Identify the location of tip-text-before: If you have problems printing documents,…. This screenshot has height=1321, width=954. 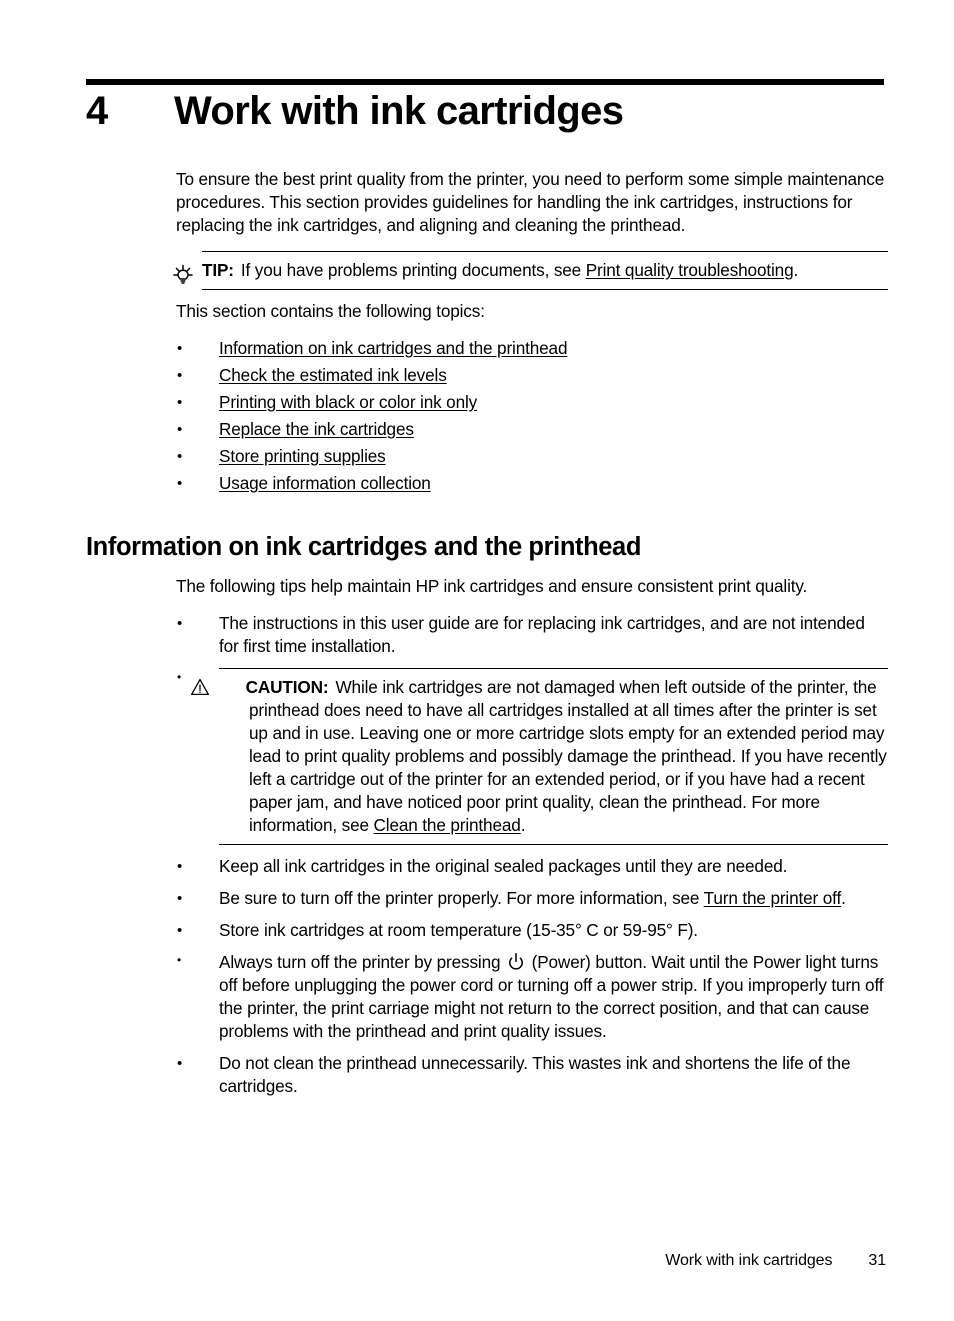
(413, 270).